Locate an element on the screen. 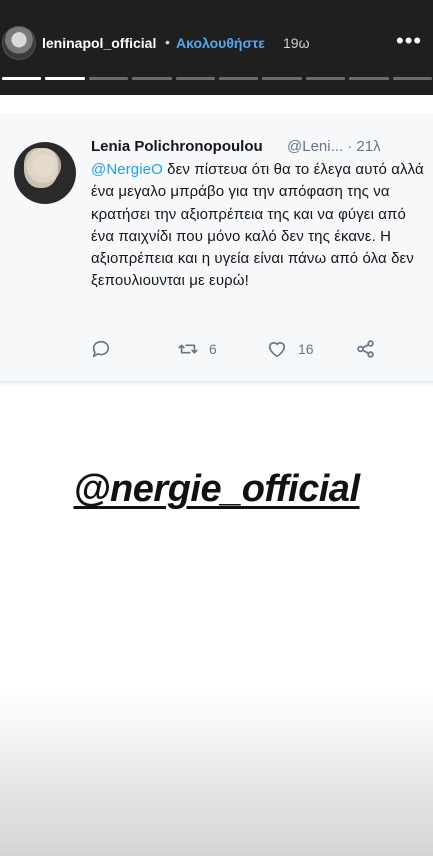 The image size is (433, 856). retweet-count: 6 is located at coordinates (213, 349).